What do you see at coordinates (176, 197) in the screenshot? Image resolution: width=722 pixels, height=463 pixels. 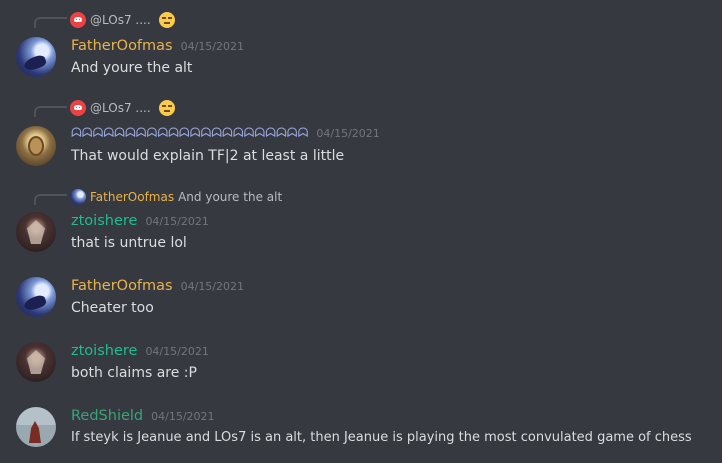 I see `reply-preview: FatherOofmas And youre the alt` at bounding box center [176, 197].